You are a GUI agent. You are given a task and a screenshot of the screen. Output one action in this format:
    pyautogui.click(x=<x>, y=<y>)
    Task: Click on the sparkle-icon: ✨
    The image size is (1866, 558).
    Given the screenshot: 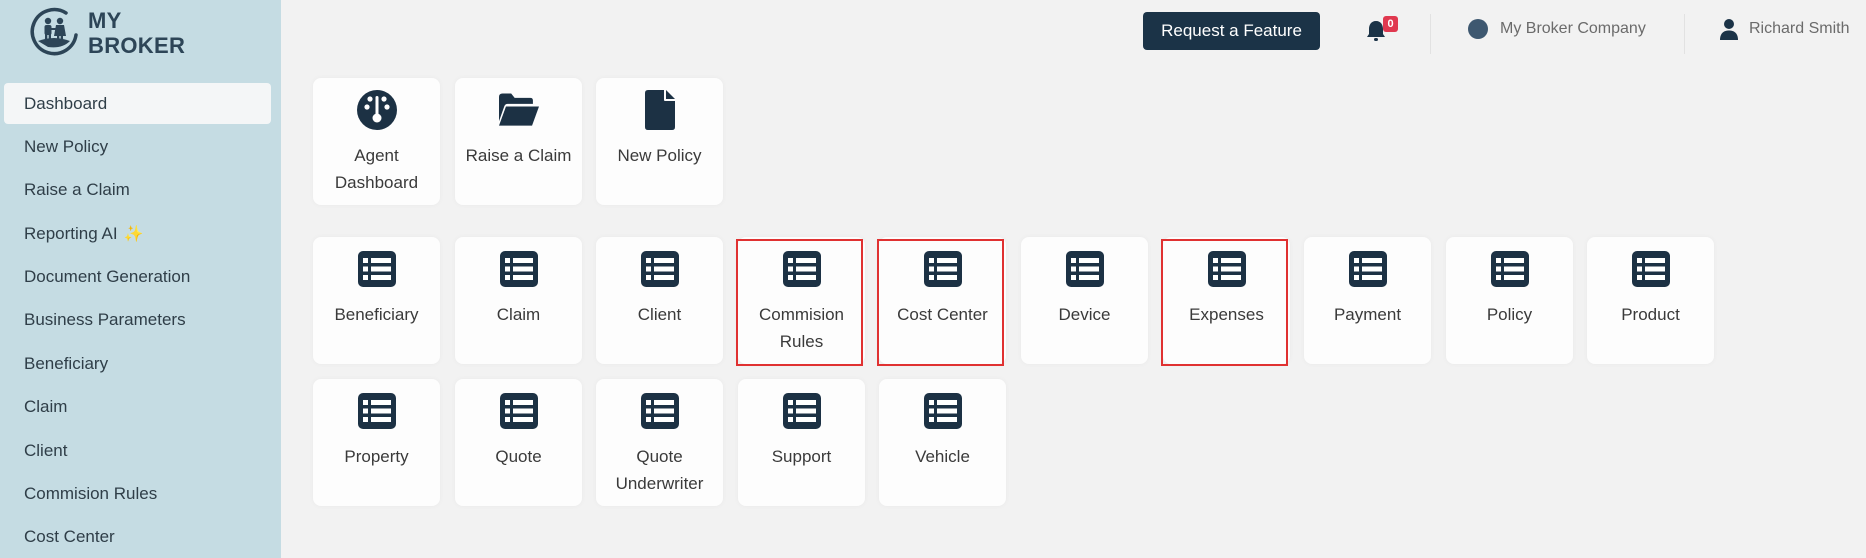 What is the action you would take?
    pyautogui.click(x=133, y=234)
    